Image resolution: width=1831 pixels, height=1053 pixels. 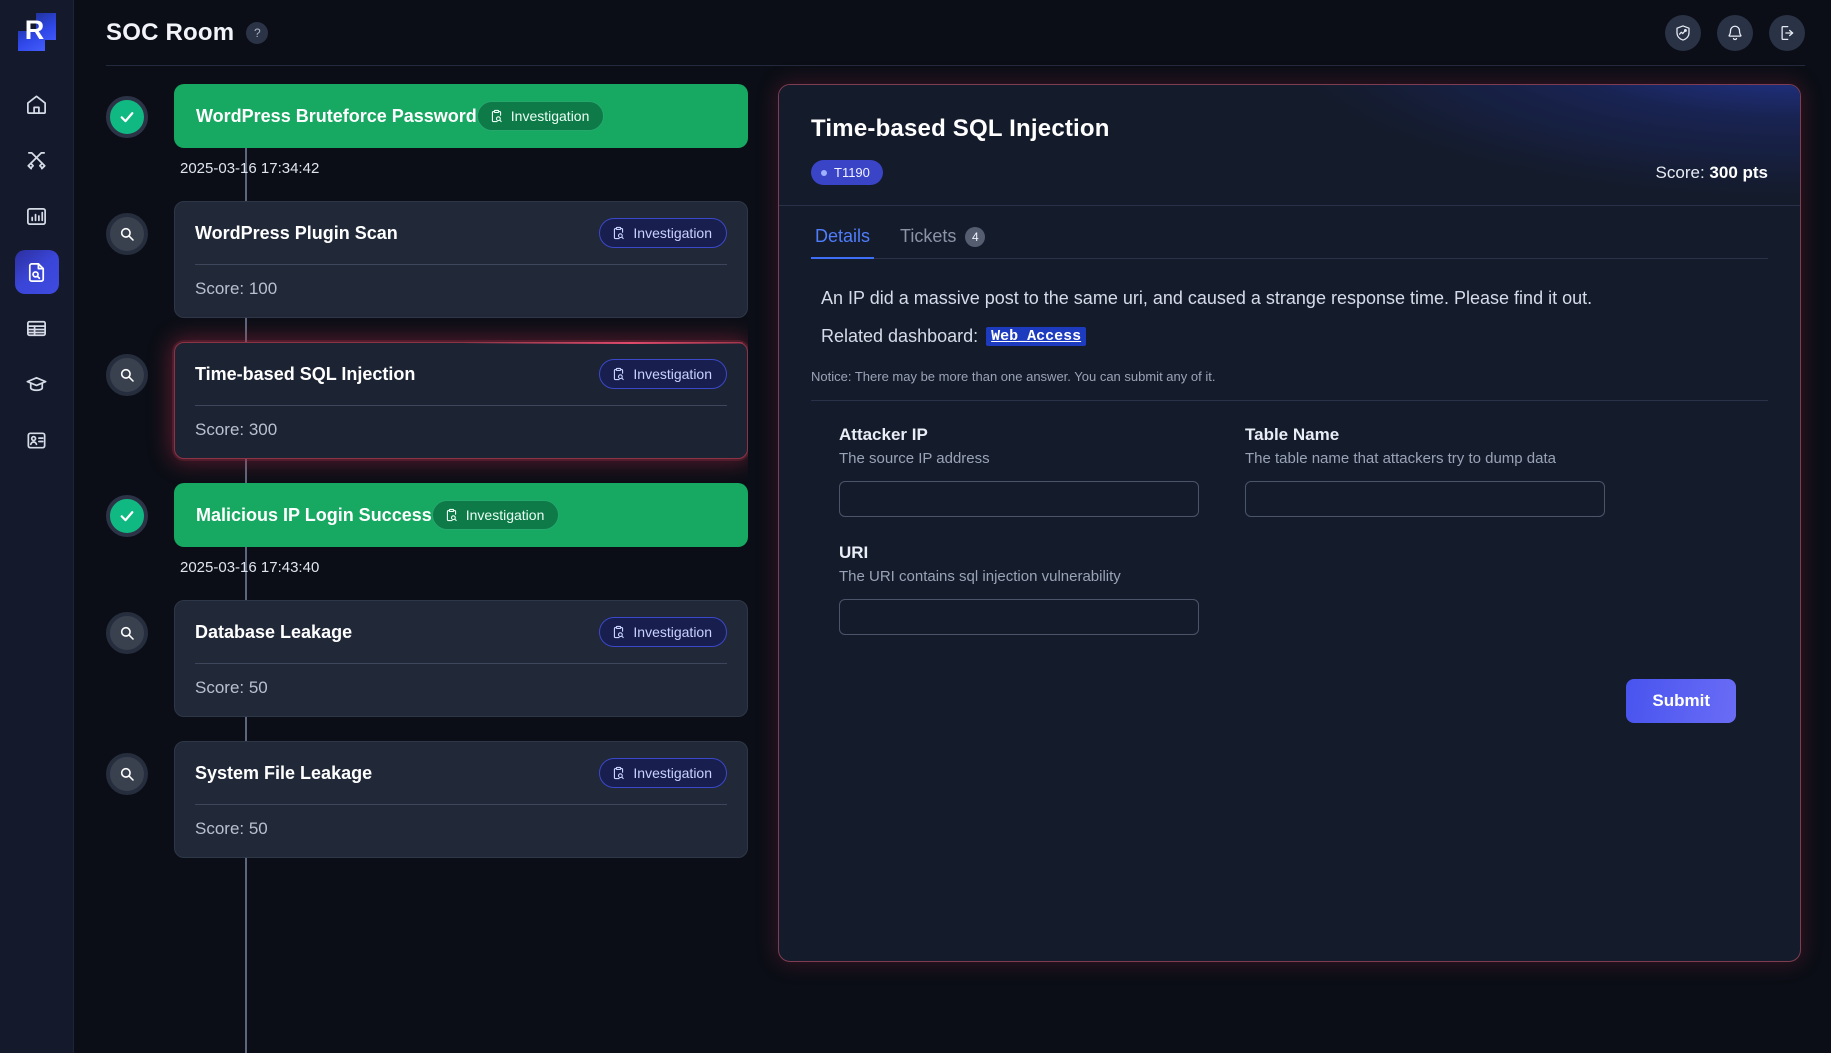 What do you see at coordinates (1036, 336) in the screenshot?
I see `related-dashboard-link: Web_Access` at bounding box center [1036, 336].